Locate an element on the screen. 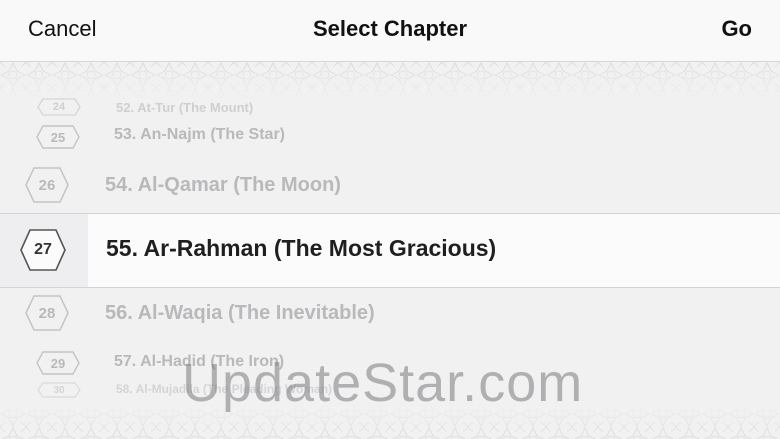 The width and height of the screenshot is (780, 439). juz-badge: 25 is located at coordinates (58, 137).